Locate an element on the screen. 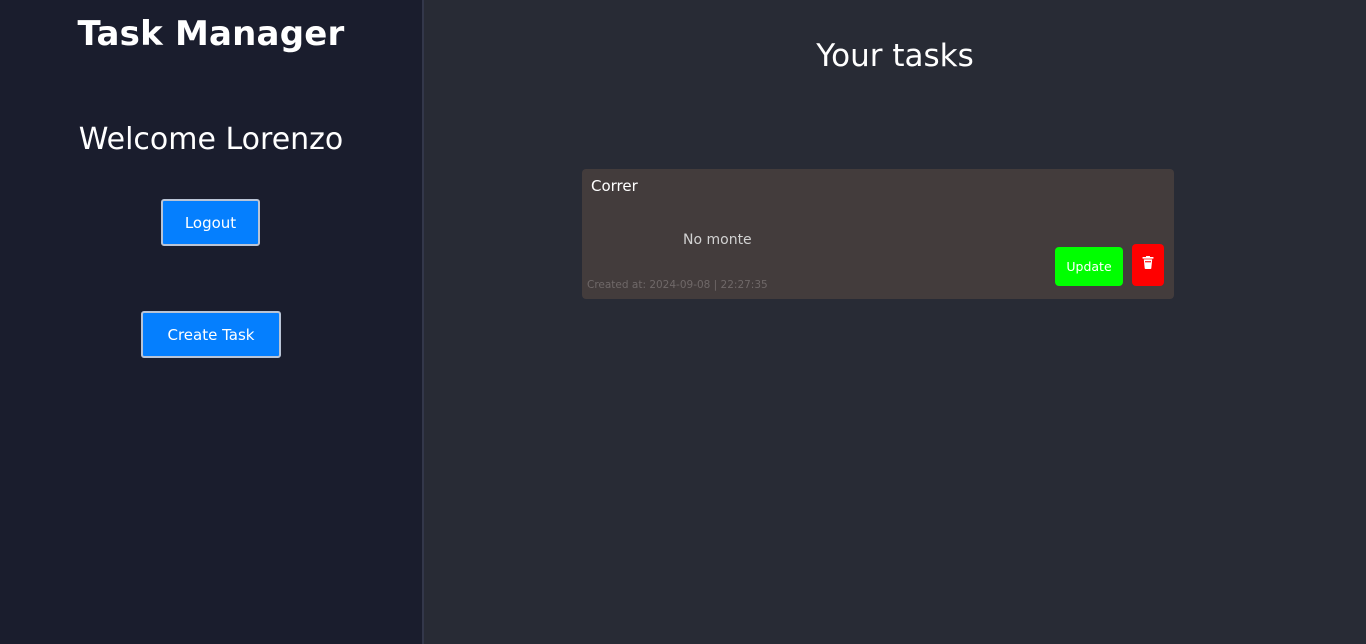 This screenshot has width=1366, height=644. task-title: Correr is located at coordinates (614, 186).